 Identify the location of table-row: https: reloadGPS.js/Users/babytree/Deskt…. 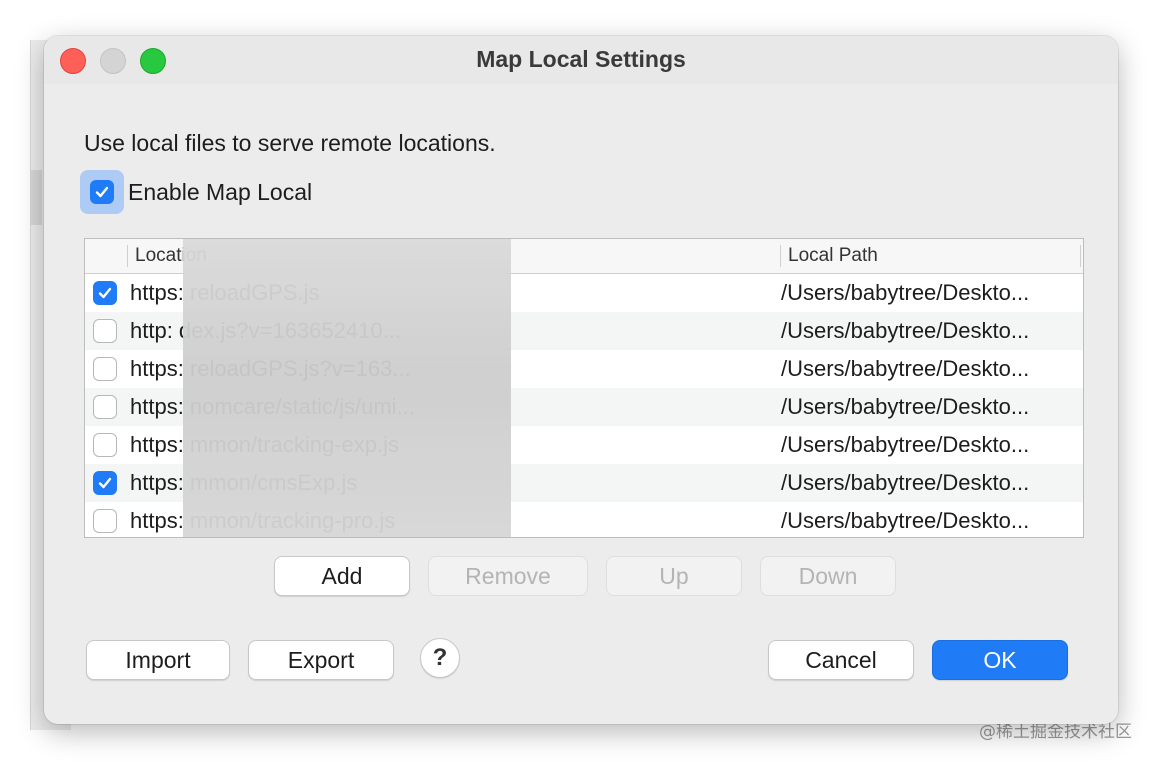
(584, 293).